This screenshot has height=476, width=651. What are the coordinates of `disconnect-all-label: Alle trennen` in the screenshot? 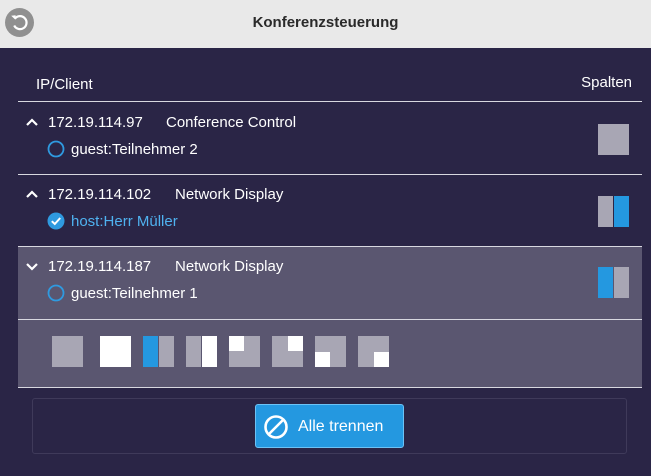 It's located at (341, 426).